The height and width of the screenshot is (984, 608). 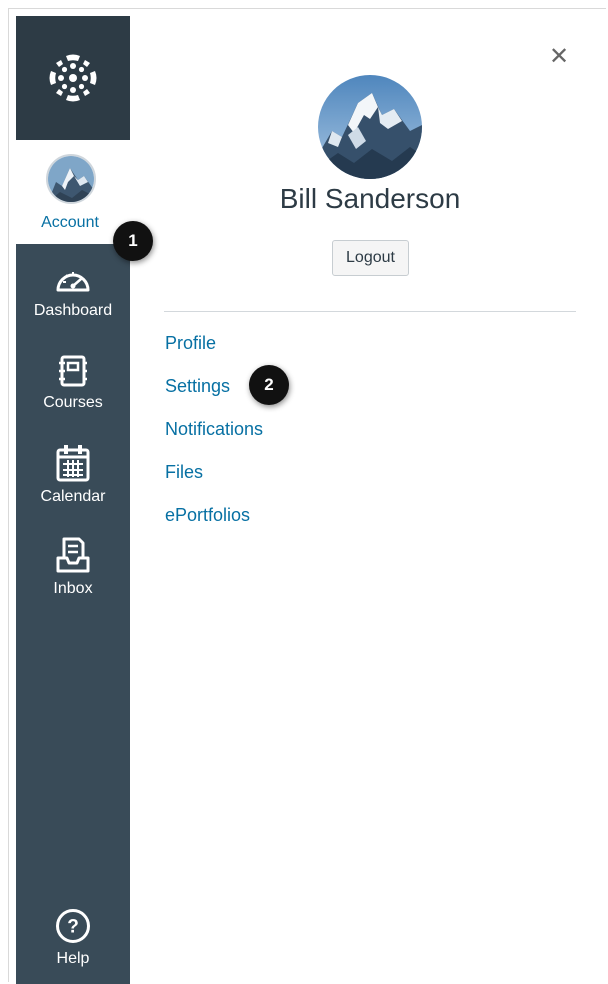 What do you see at coordinates (73, 588) in the screenshot?
I see `nav-item-inbox-label: Inbox` at bounding box center [73, 588].